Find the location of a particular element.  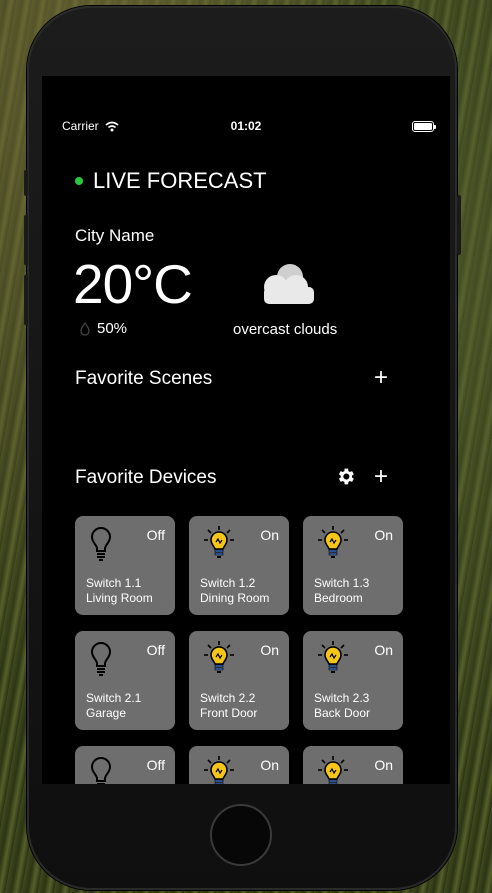

device-name: Switch 1.2 is located at coordinates (228, 583).